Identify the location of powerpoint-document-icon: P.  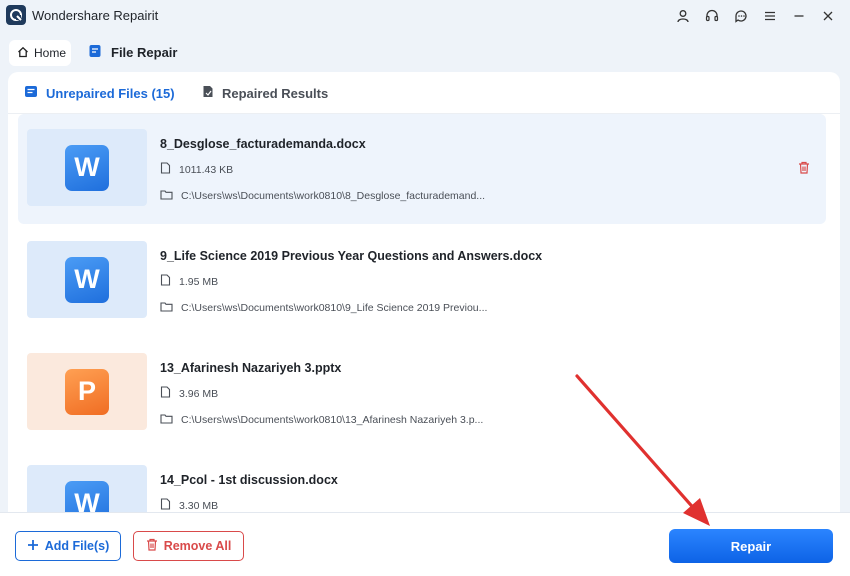
(87, 391).